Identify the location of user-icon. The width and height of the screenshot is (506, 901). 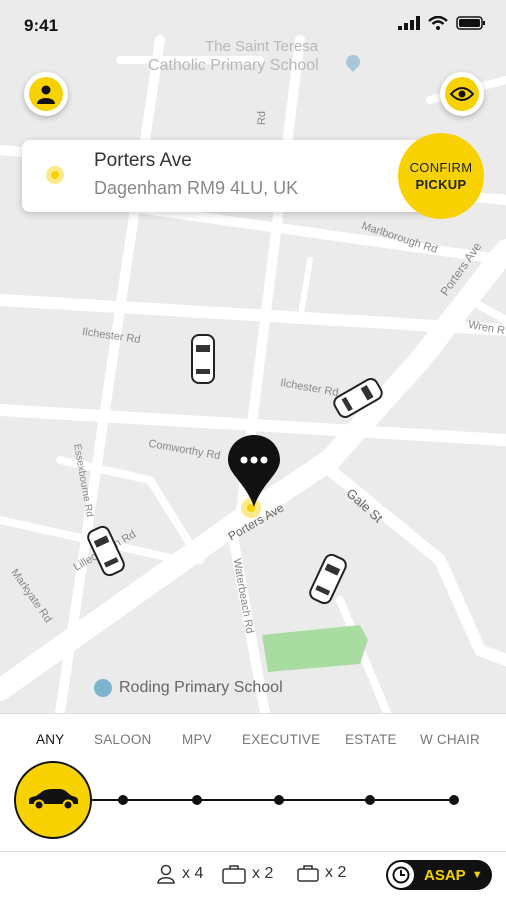
(46, 94).